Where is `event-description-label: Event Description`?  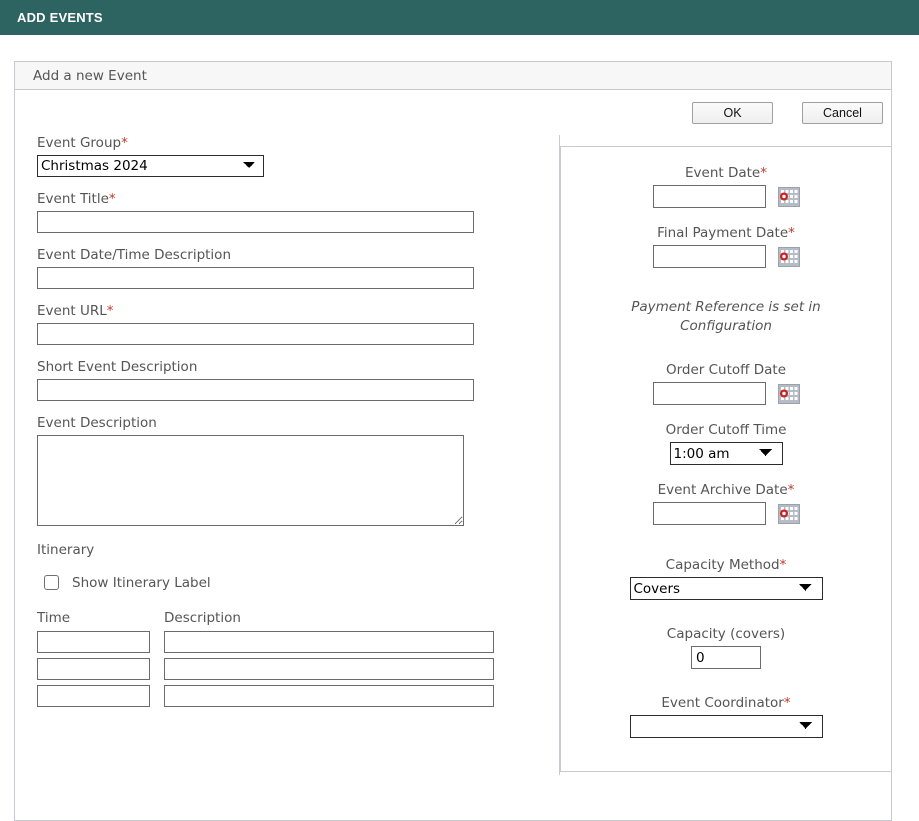 event-description-label: Event Description is located at coordinates (97, 423).